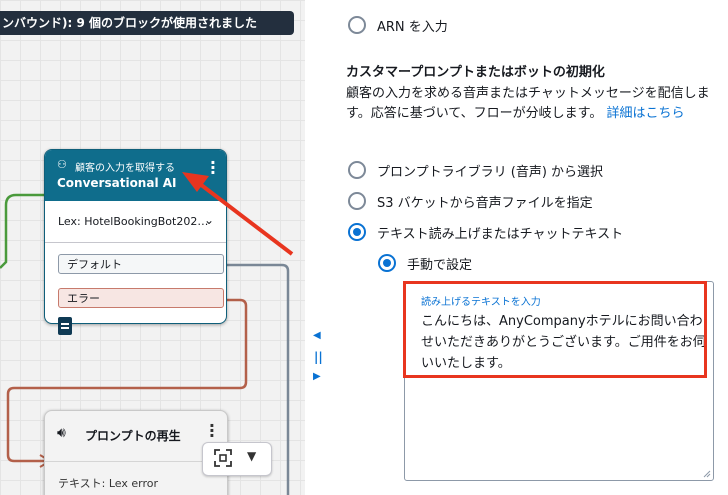 The width and height of the screenshot is (728, 495). What do you see at coordinates (317, 376) in the screenshot?
I see `expand-right-icon: ▶` at bounding box center [317, 376].